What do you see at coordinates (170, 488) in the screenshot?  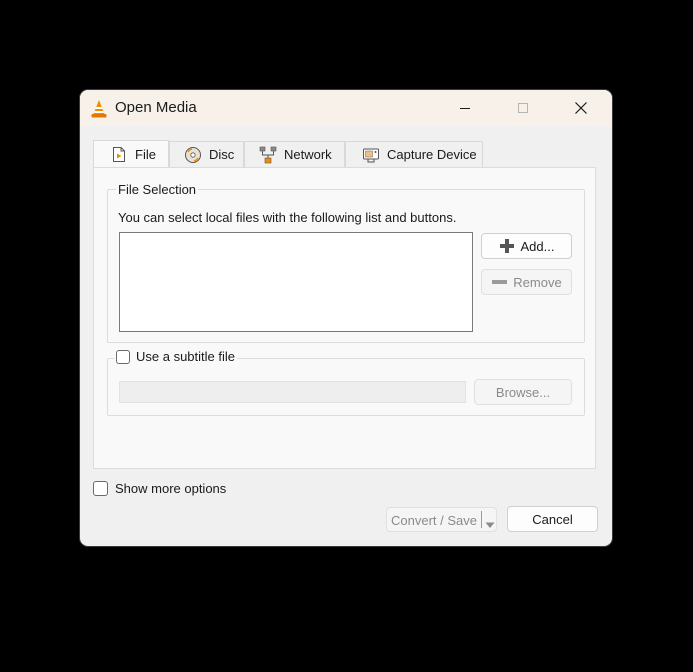 I see `show-more-options-label: Show more options` at bounding box center [170, 488].